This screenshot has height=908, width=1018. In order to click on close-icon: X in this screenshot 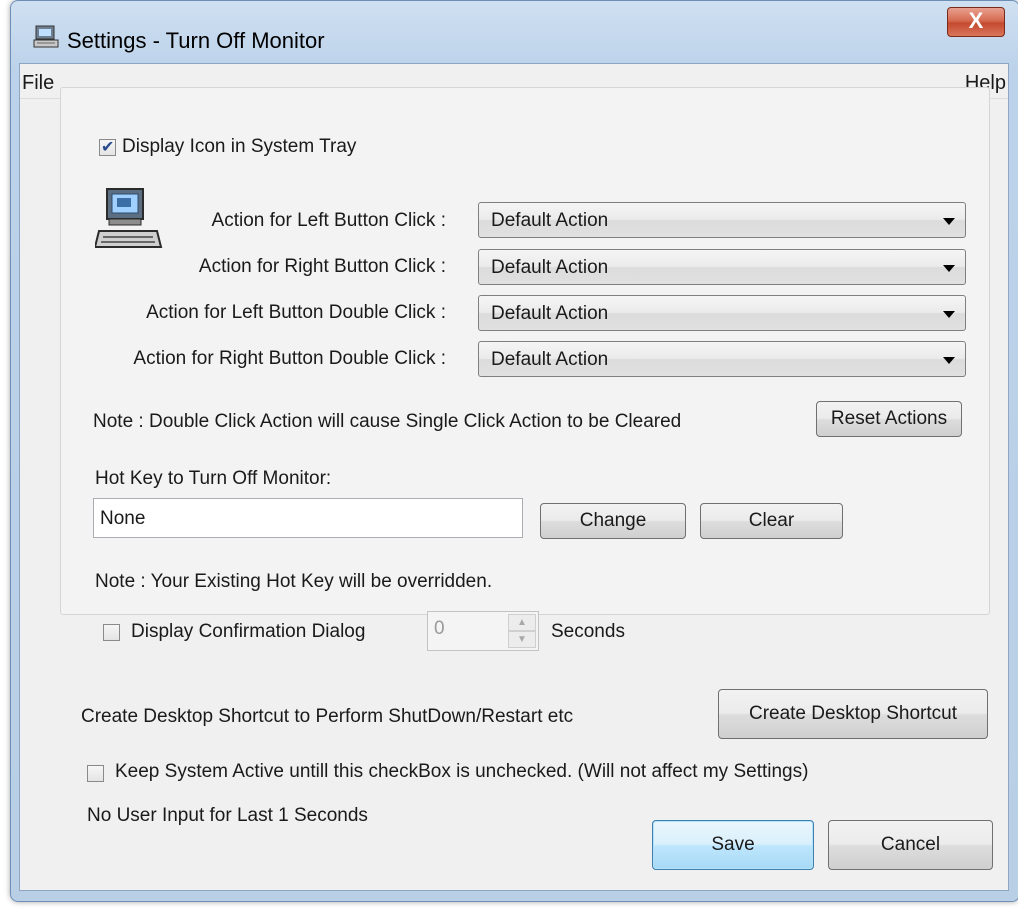, I will do `click(976, 20)`.